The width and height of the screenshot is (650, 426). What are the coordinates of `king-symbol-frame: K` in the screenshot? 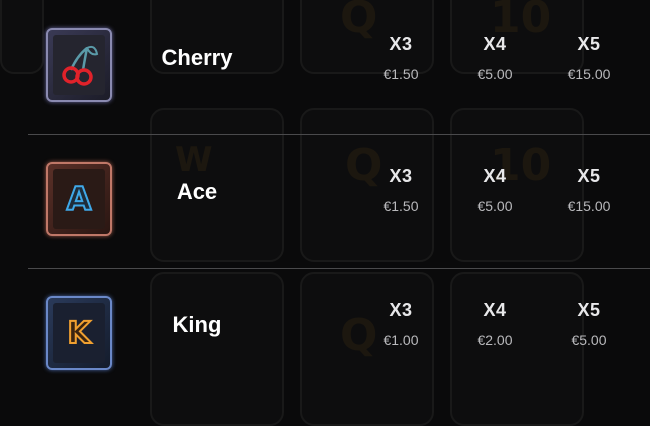 It's located at (79, 333).